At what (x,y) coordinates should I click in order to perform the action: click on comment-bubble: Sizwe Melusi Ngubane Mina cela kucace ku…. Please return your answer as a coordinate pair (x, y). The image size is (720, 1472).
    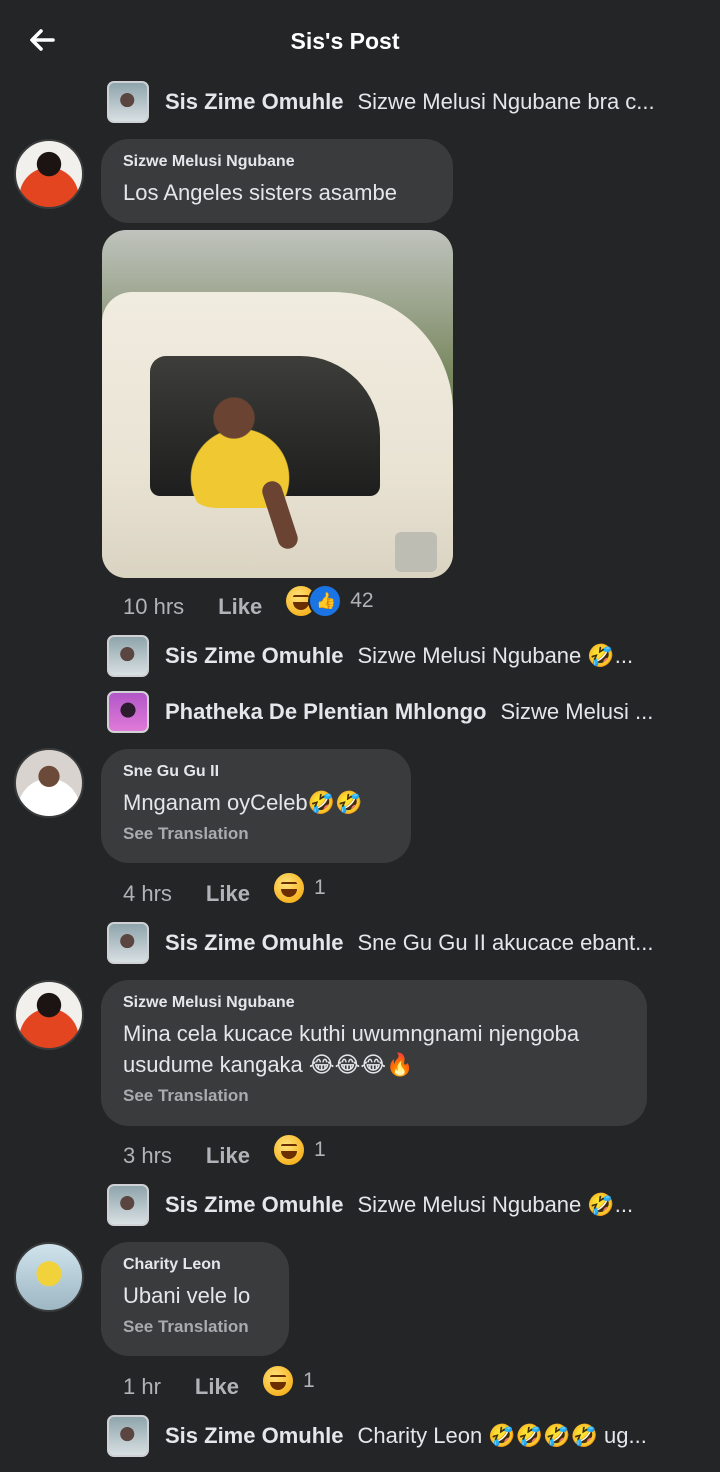
    Looking at the image, I should click on (374, 1053).